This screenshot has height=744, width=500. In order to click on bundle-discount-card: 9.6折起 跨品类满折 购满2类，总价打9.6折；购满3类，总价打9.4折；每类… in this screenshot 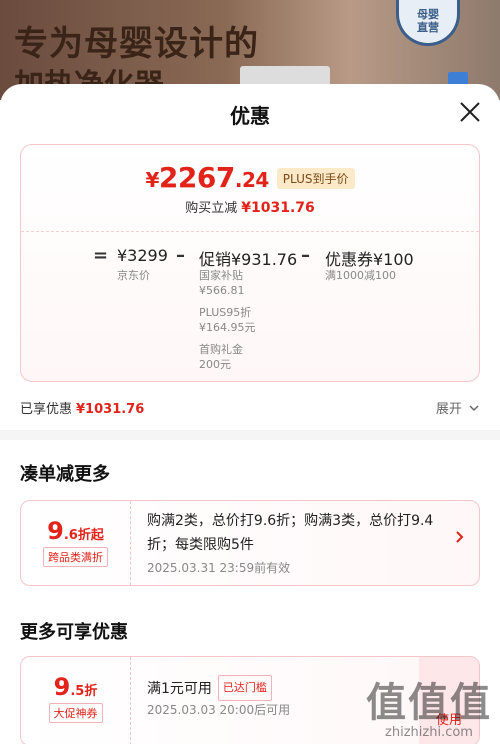, I will do `click(250, 543)`.